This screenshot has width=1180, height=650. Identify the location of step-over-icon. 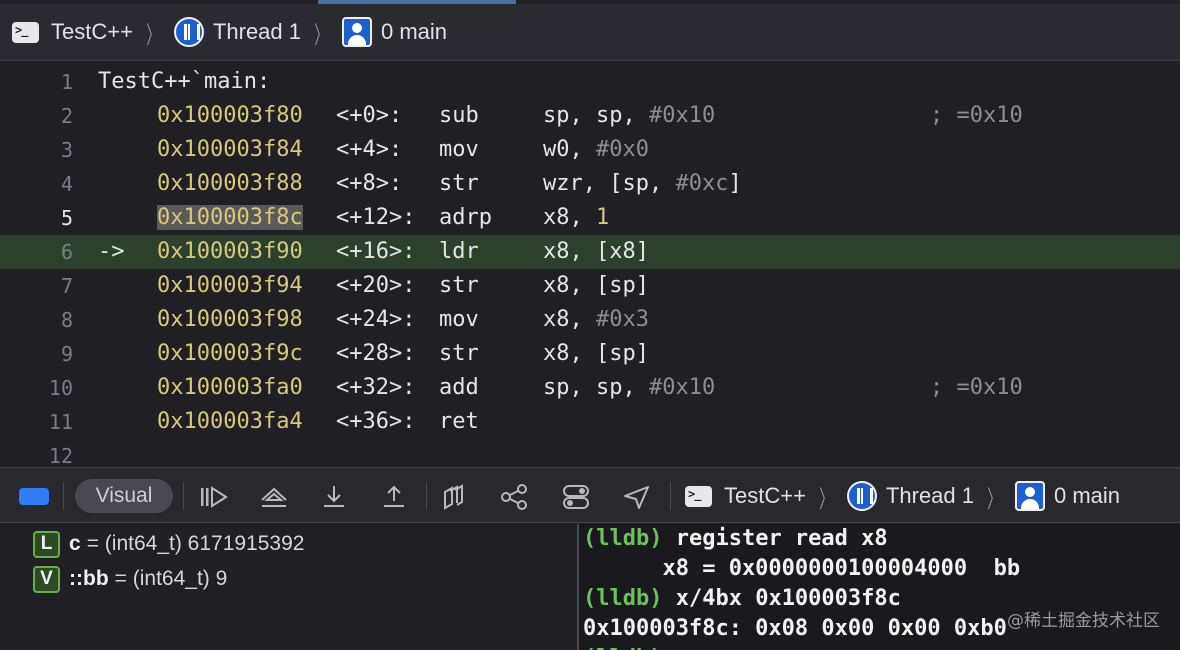
(274, 497).